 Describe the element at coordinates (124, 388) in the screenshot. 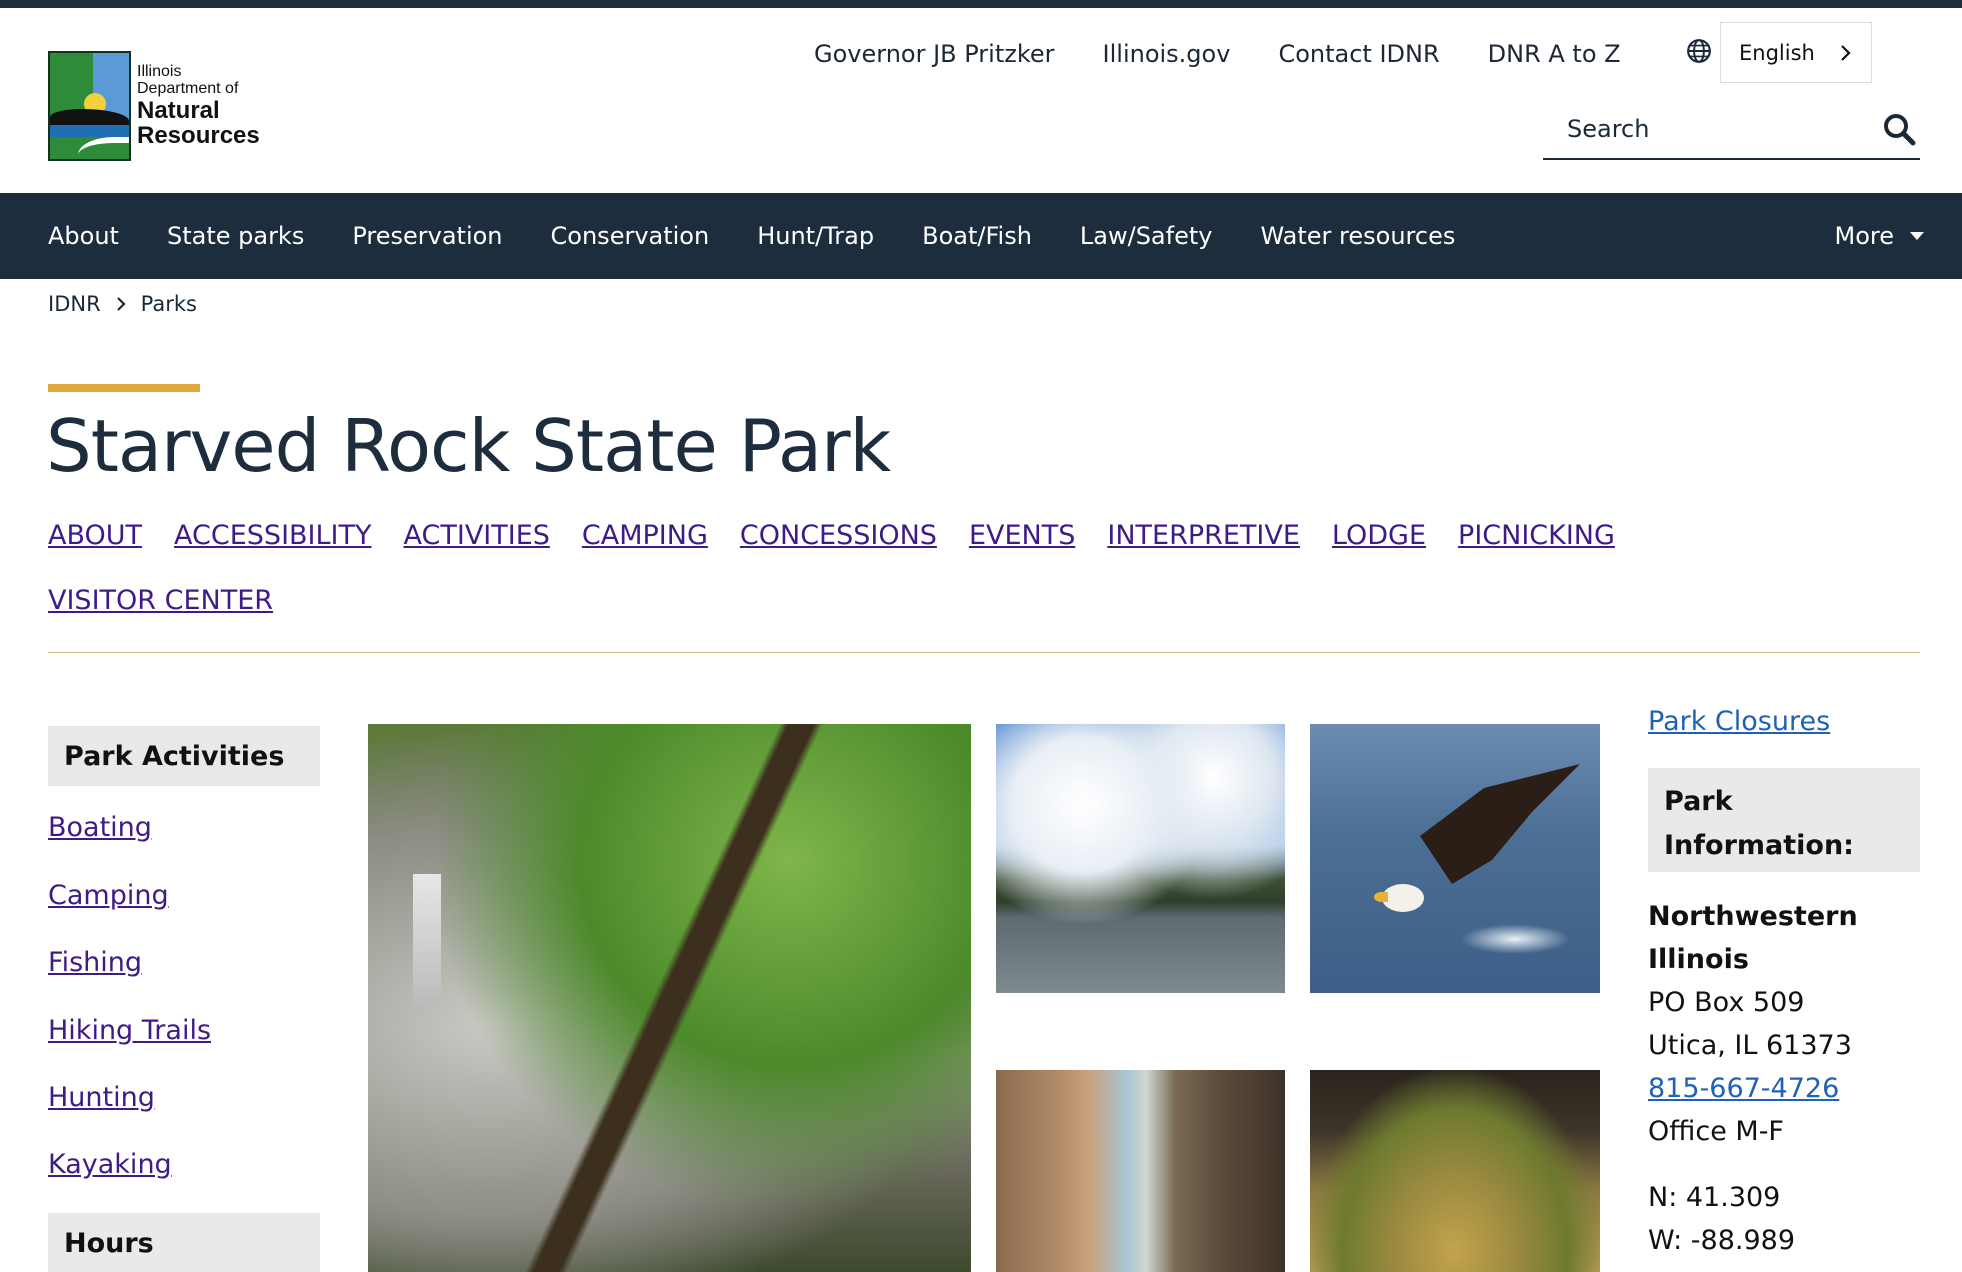

I see `title-accent-bar` at that location.